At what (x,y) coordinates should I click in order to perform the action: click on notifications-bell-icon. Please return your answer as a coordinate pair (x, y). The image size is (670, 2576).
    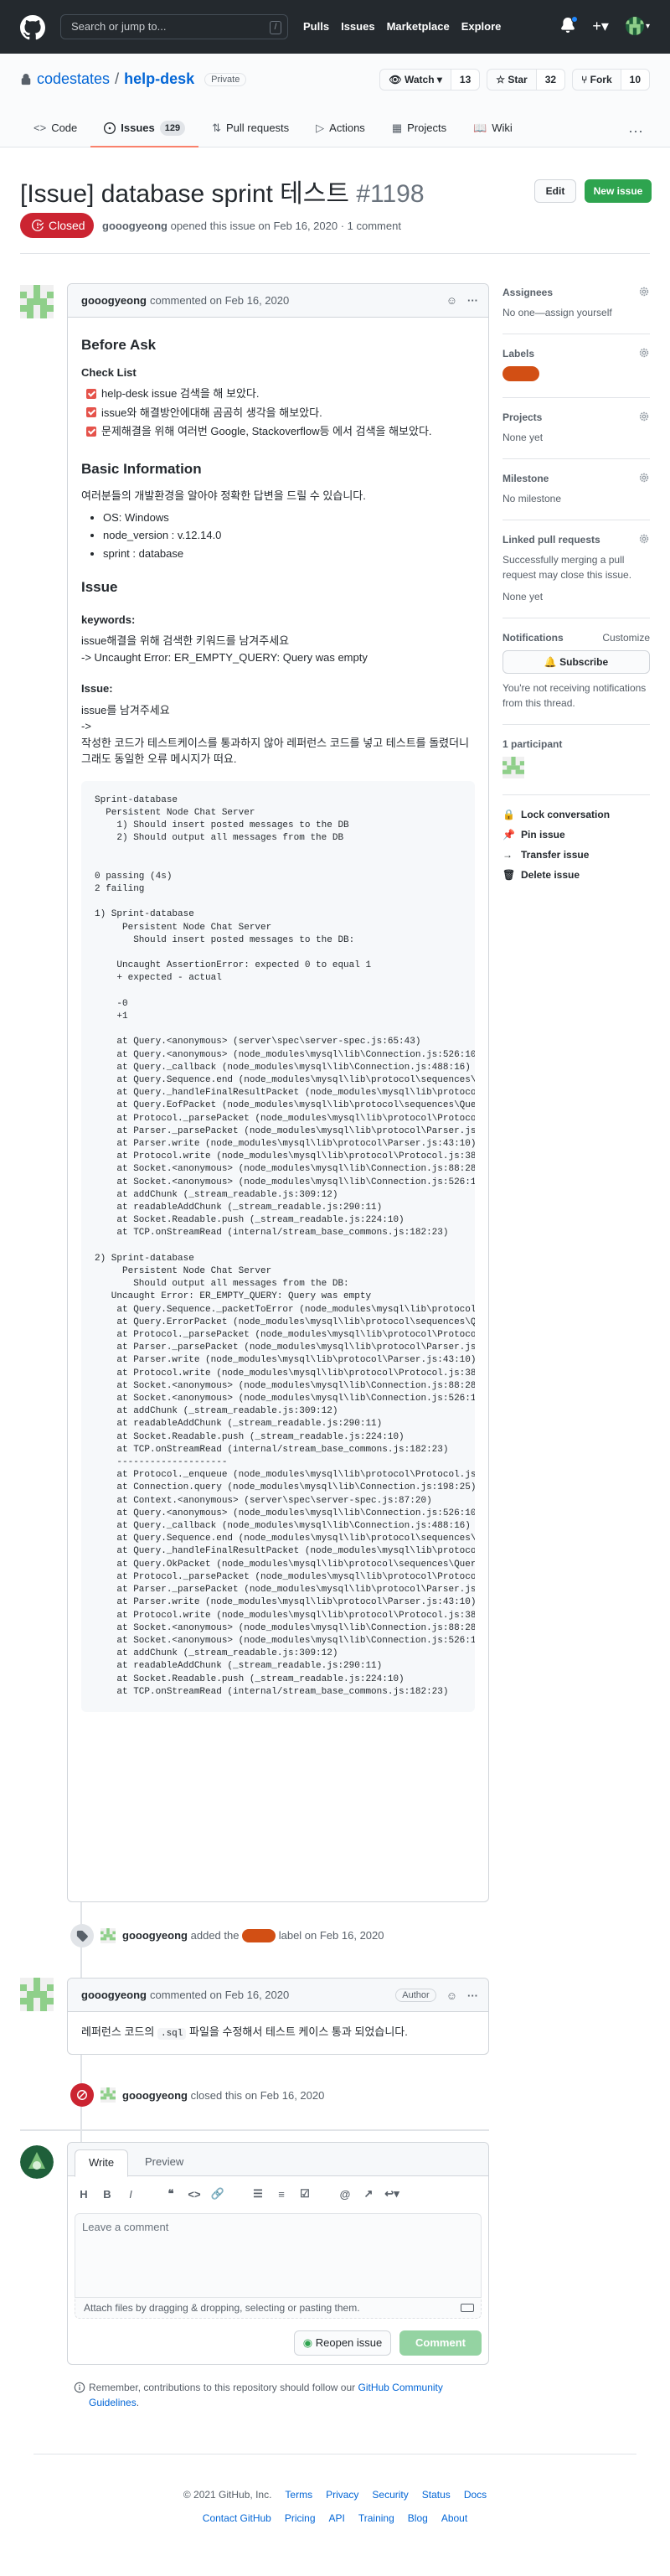
    Looking at the image, I should click on (569, 25).